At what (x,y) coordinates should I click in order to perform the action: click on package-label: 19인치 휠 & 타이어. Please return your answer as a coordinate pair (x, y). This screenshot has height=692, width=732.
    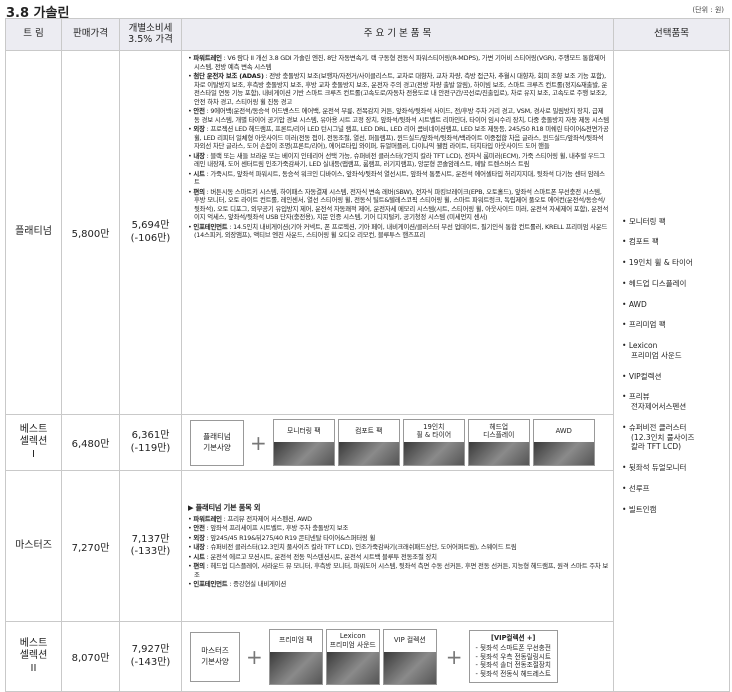
    Looking at the image, I should click on (434, 430).